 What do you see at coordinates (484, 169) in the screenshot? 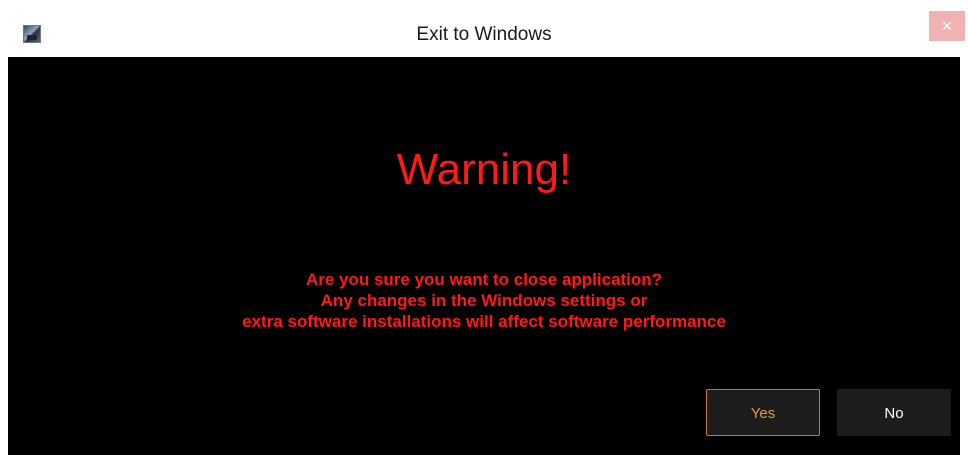
I see `warning-heading: Warning!` at bounding box center [484, 169].